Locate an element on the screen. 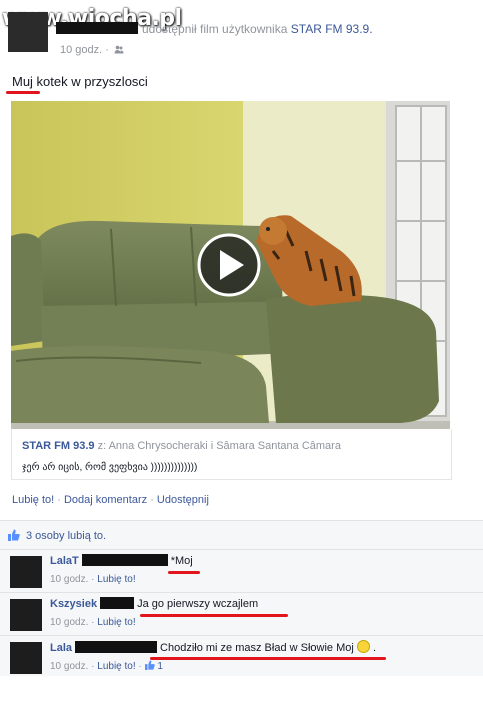 The image size is (483, 712). shared-description: ჯერ არ იცის, რომ ვეფხვია )))))))))))))) is located at coordinates (110, 467).